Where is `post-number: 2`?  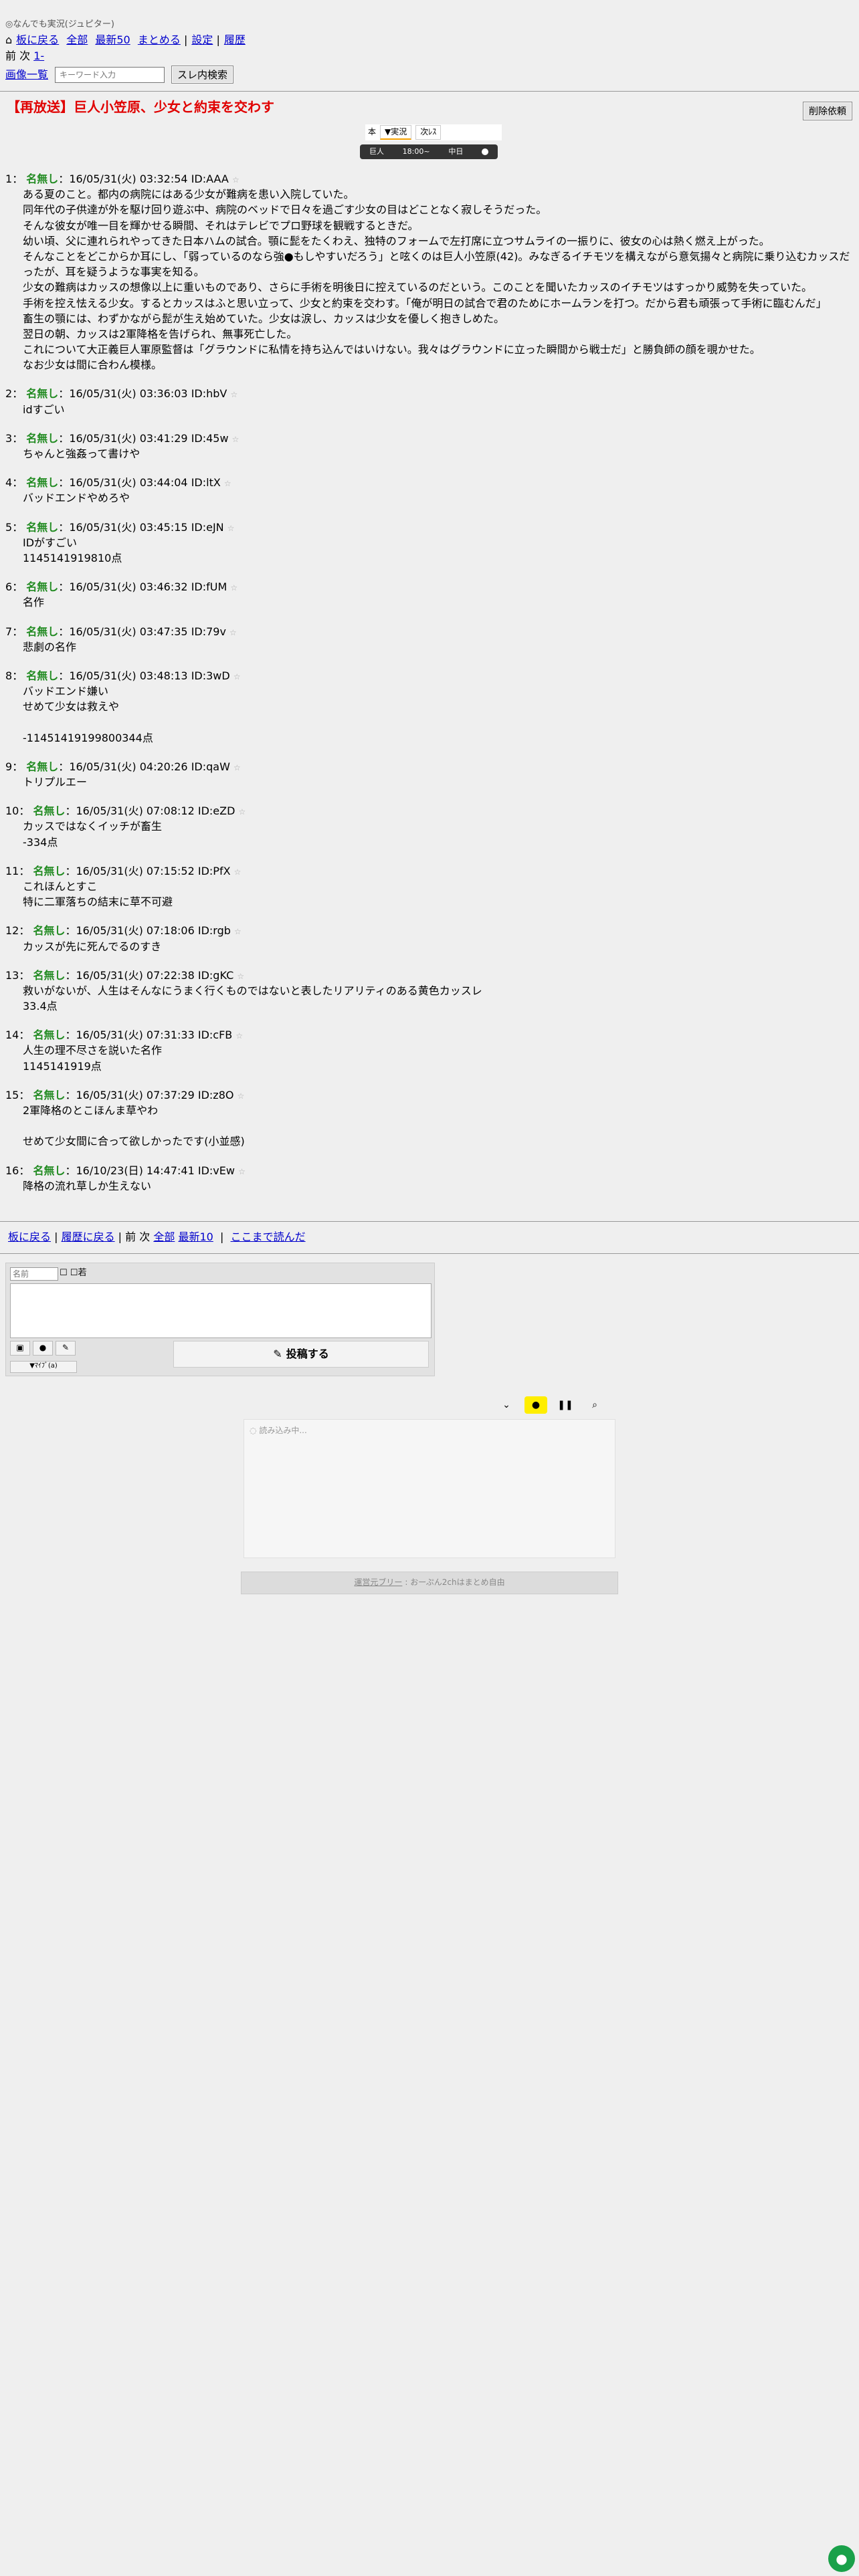 post-number: 2 is located at coordinates (8, 393).